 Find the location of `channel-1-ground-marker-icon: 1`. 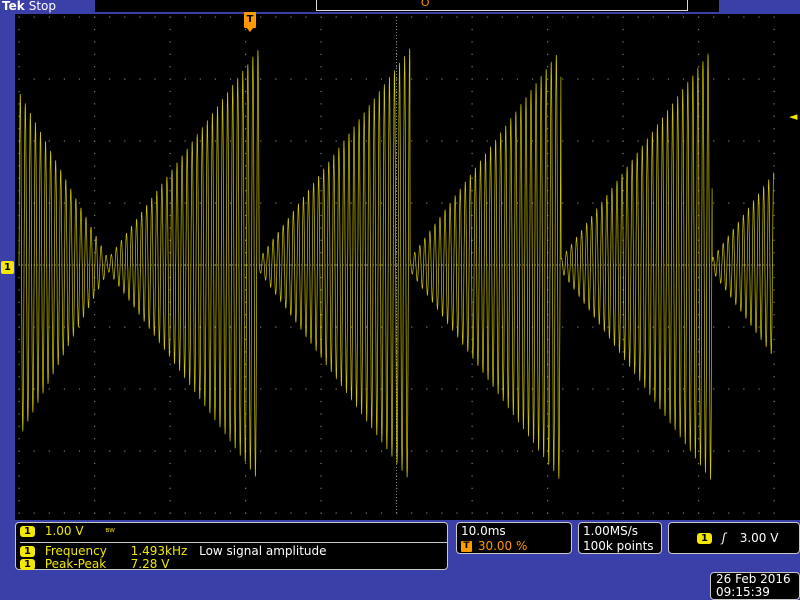

channel-1-ground-marker-icon: 1 is located at coordinates (7, 267).